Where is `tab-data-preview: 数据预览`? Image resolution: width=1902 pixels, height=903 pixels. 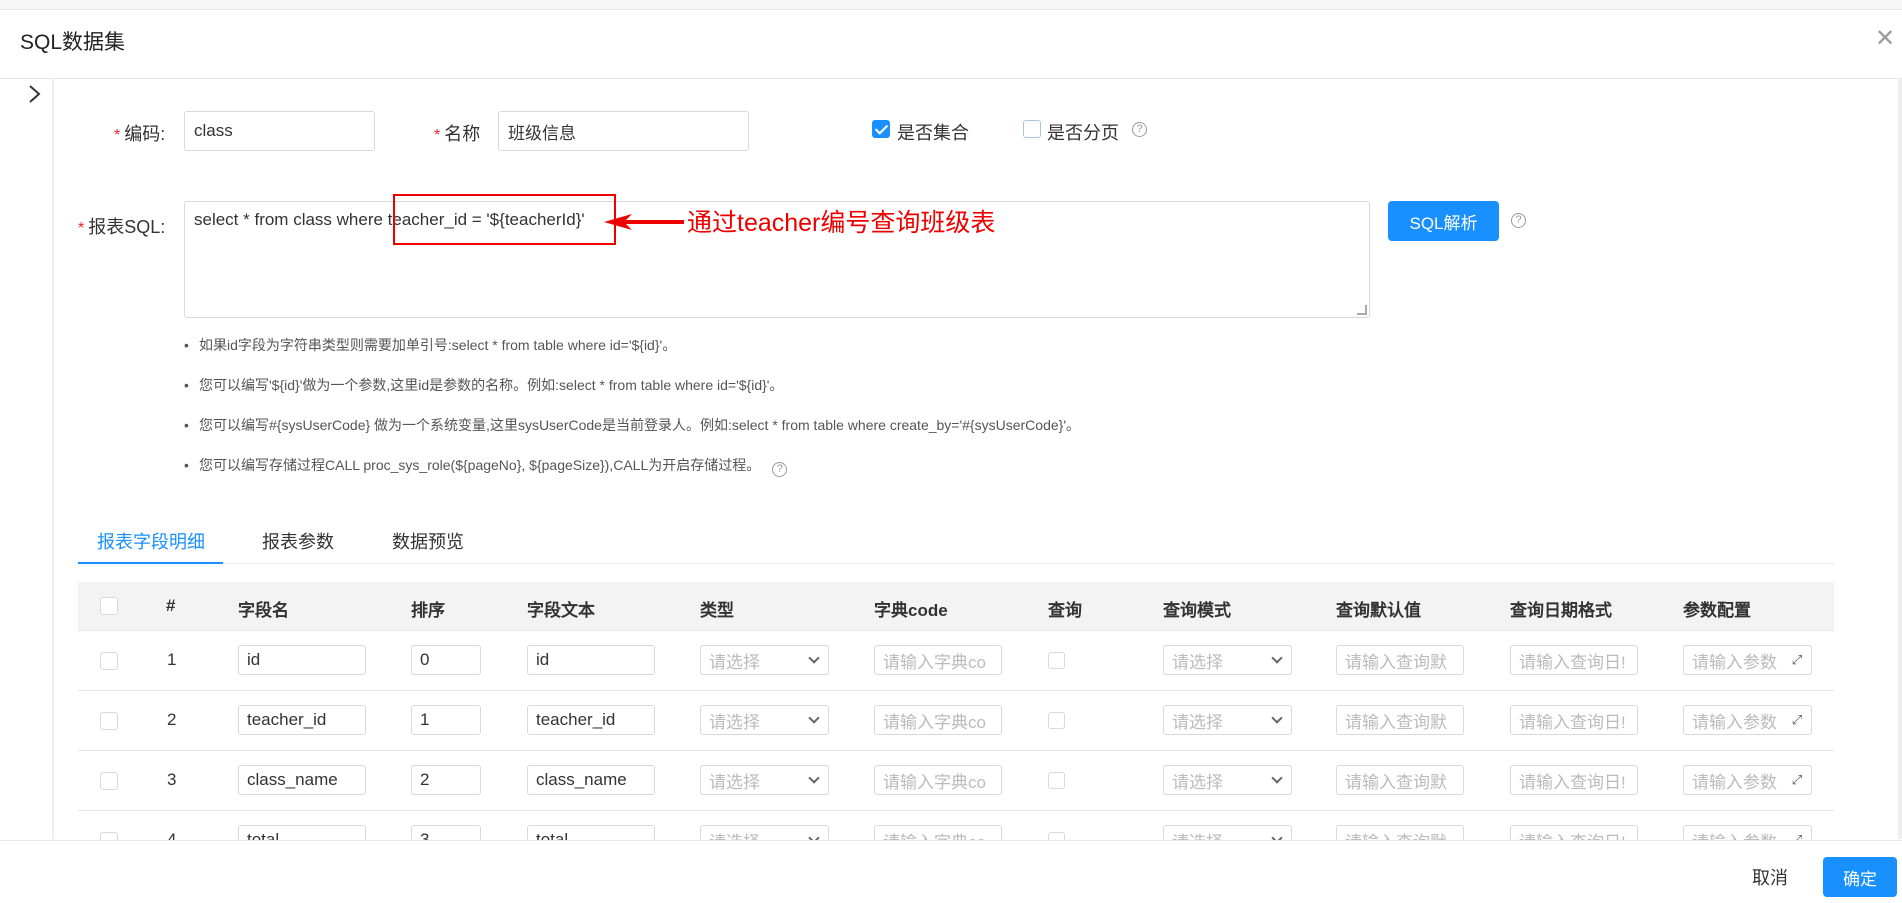
tab-data-preview: 数据预览 is located at coordinates (428, 541).